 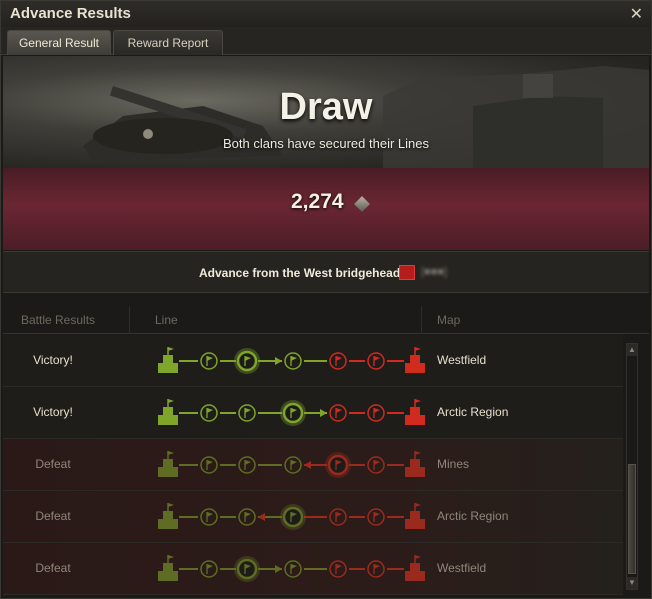 I want to click on advance-info-bar: Advance from the West bridgehead [■■■], so click(x=326, y=272).